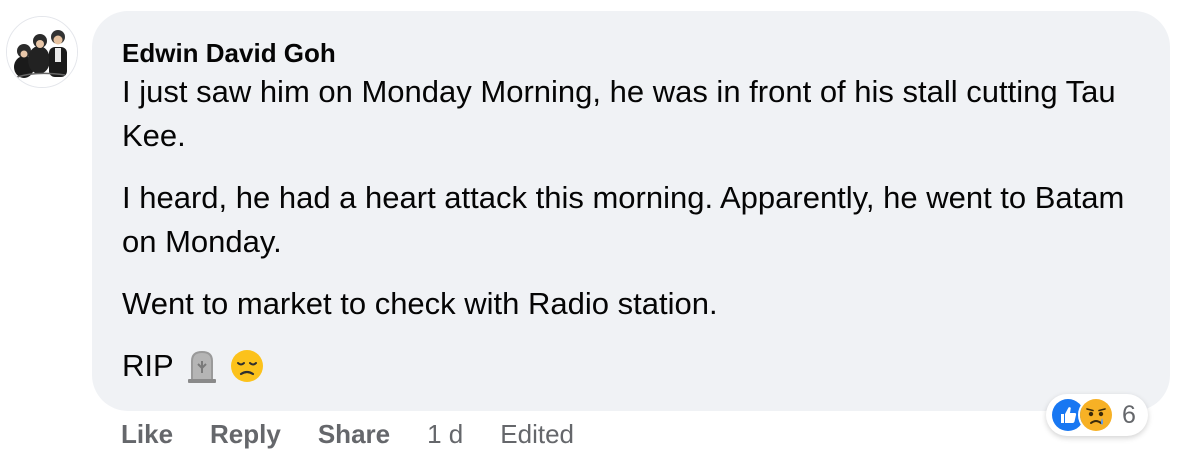 This screenshot has height=455, width=1200. What do you see at coordinates (148, 365) in the screenshot?
I see `rip-text: RIP` at bounding box center [148, 365].